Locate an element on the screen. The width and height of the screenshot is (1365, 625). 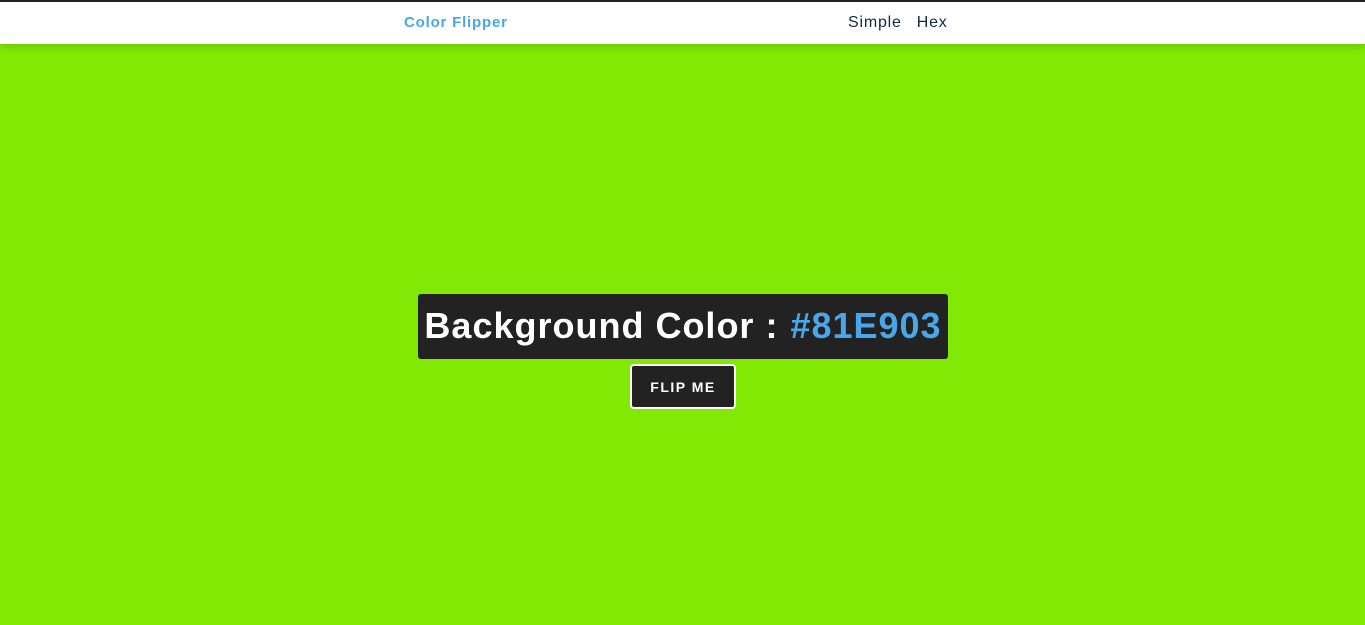
color-label: Background Color : is located at coordinates (601, 326).